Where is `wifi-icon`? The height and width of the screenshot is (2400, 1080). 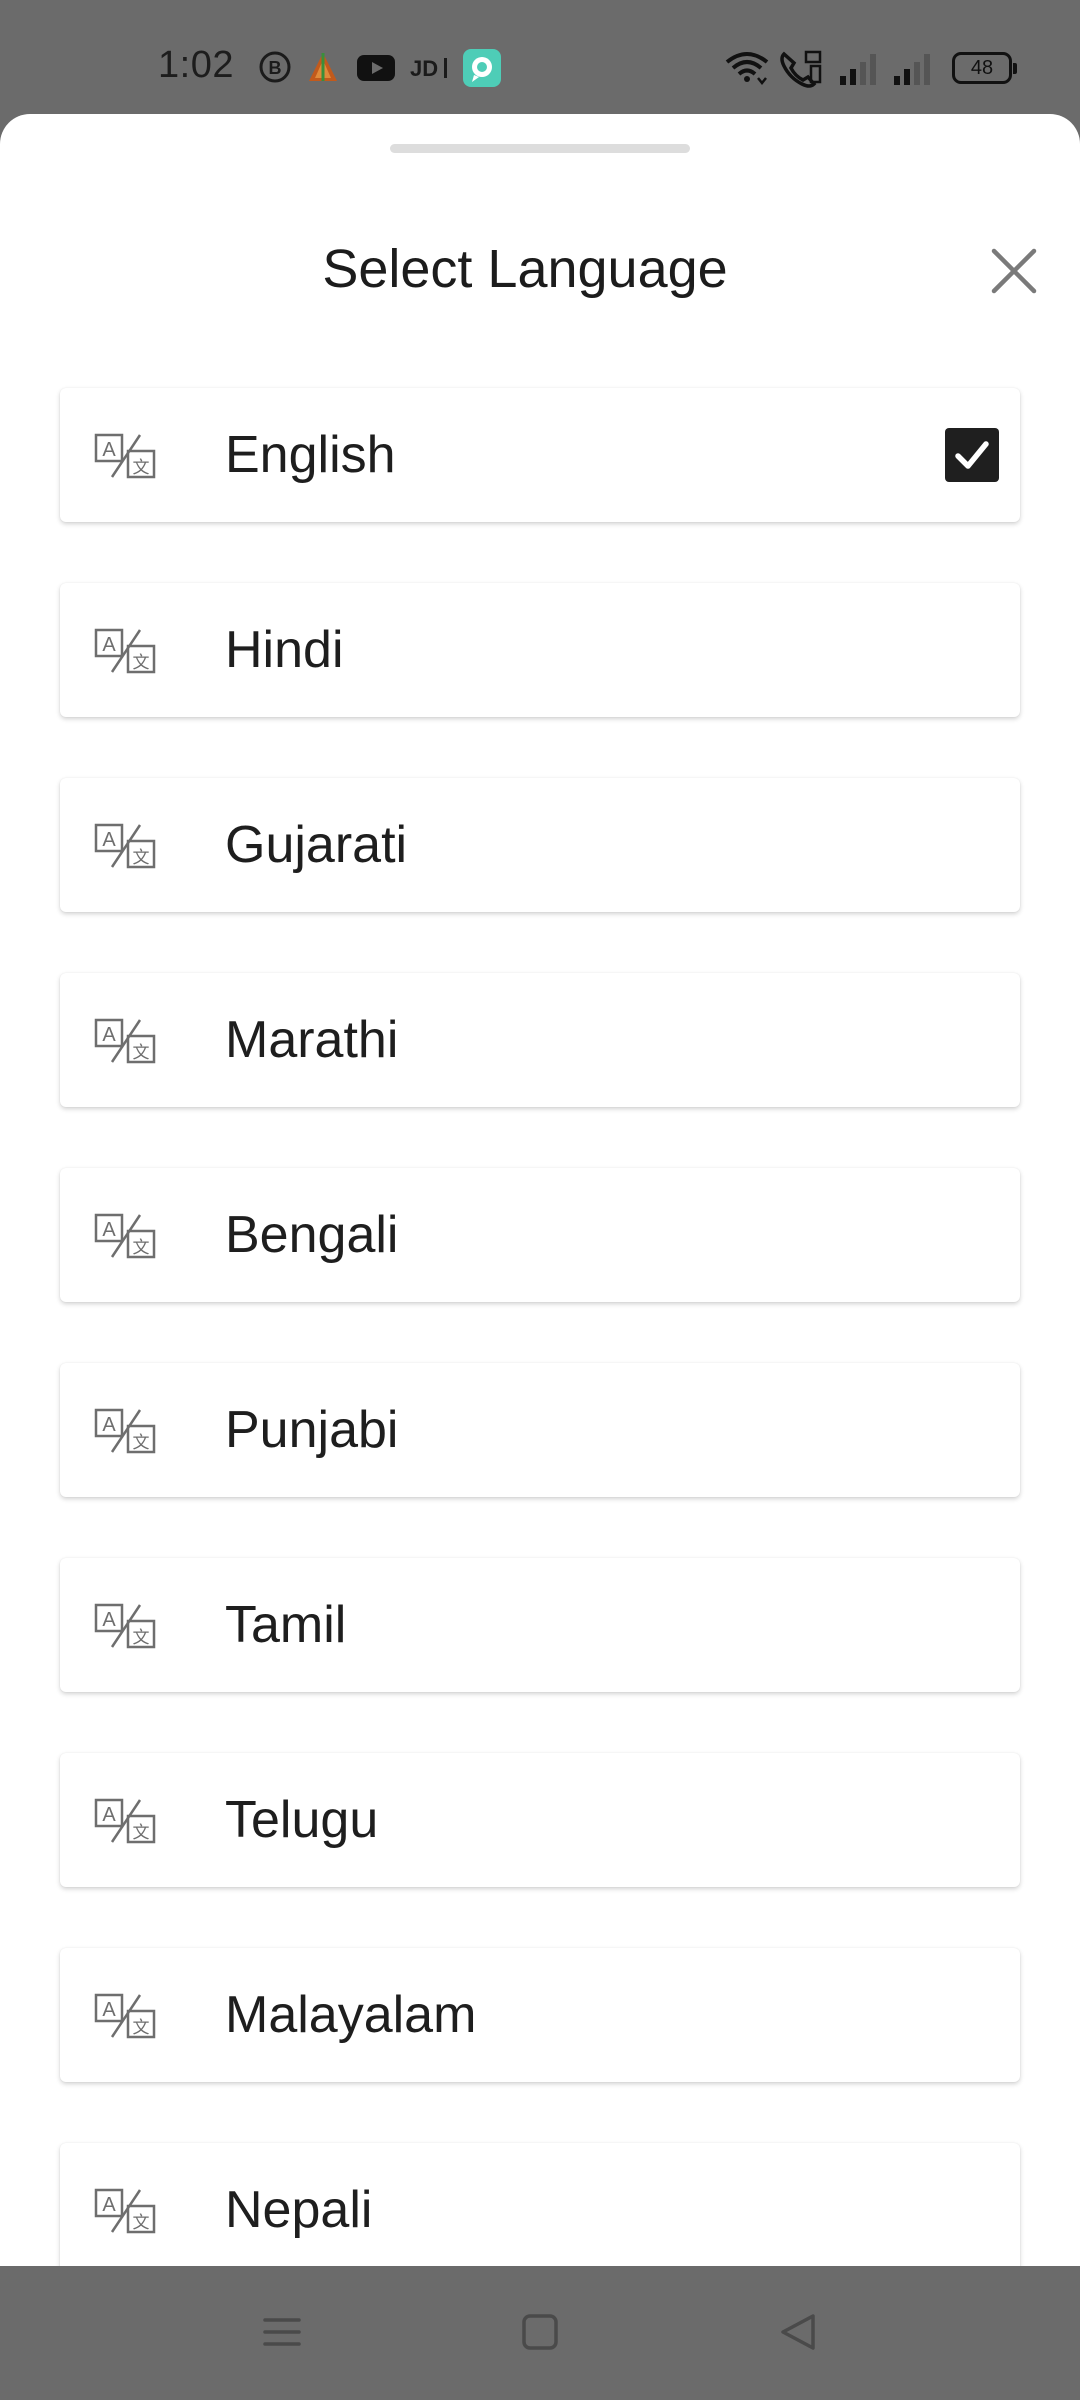 wifi-icon is located at coordinates (747, 69).